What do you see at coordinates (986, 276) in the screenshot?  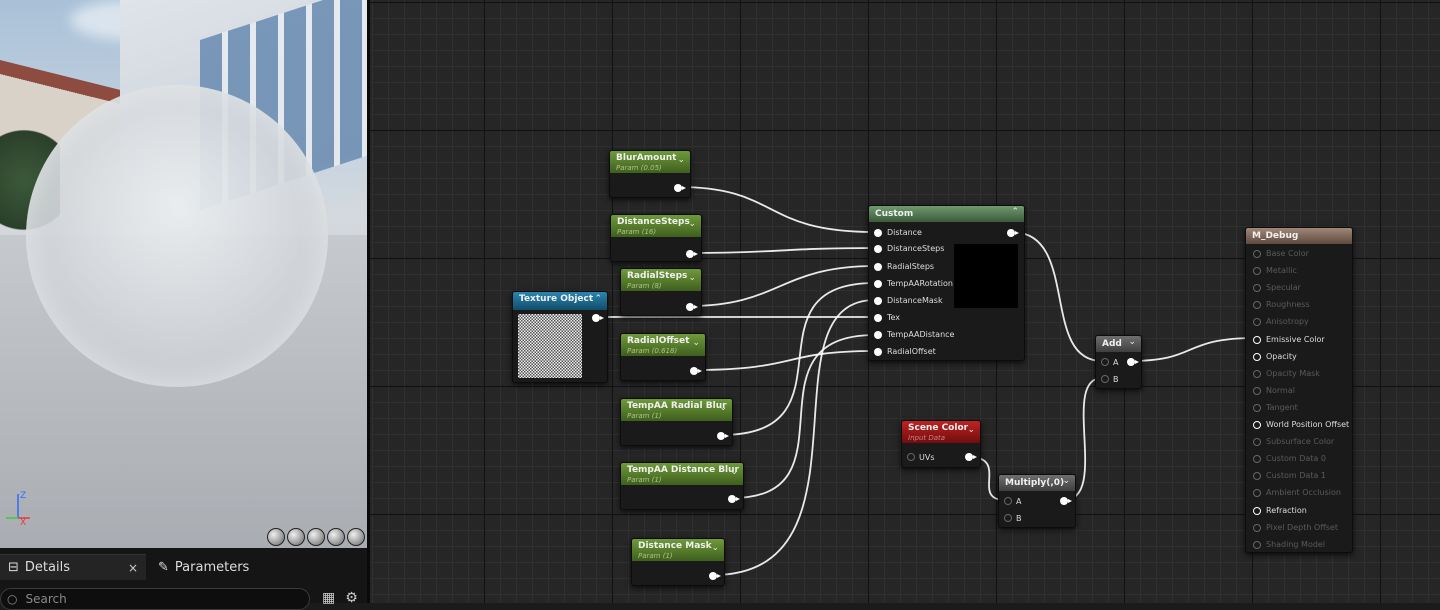 I see `custom-preview` at bounding box center [986, 276].